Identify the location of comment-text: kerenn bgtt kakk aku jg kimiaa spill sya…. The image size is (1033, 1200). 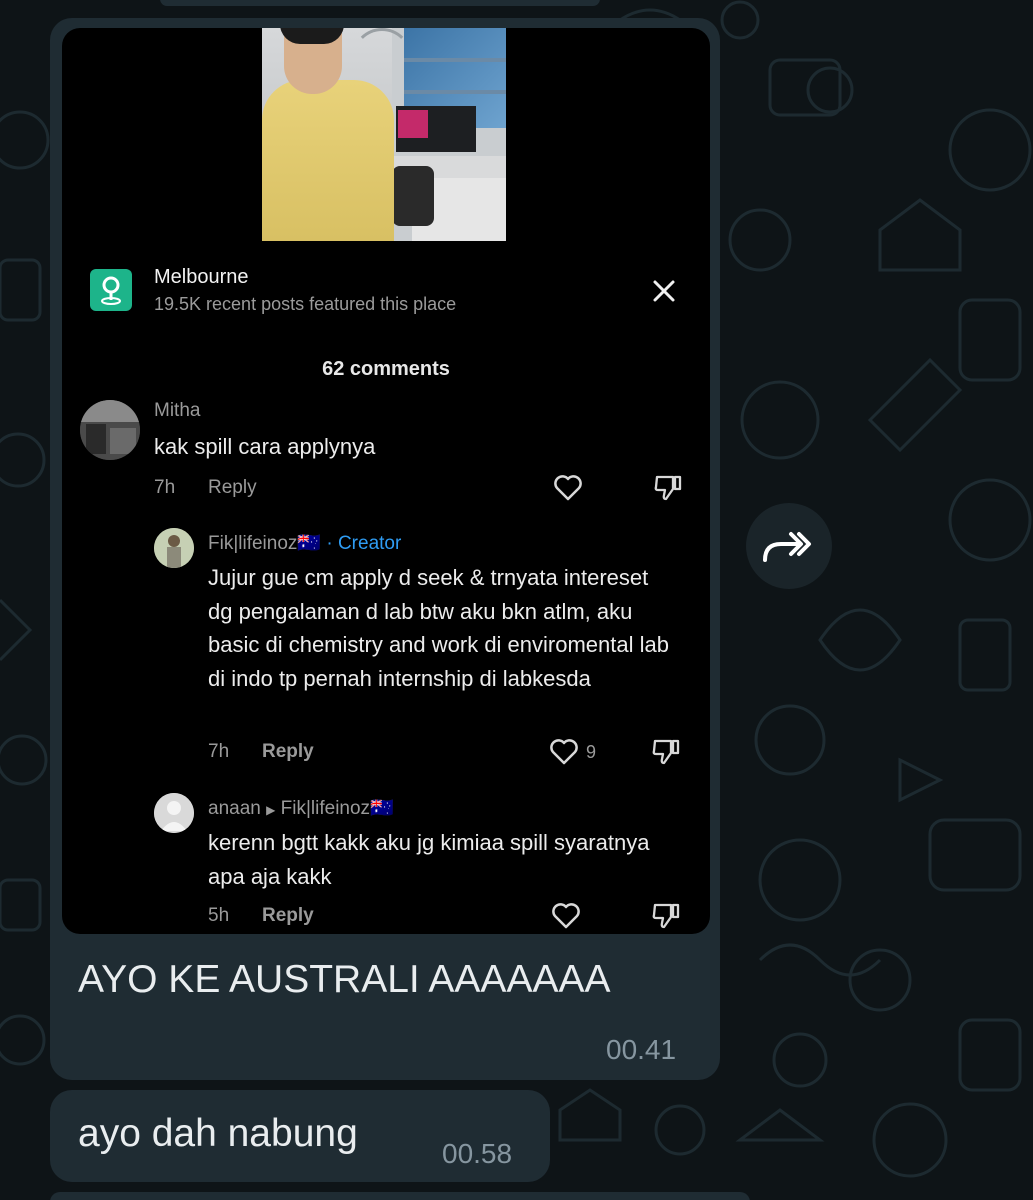
(429, 859).